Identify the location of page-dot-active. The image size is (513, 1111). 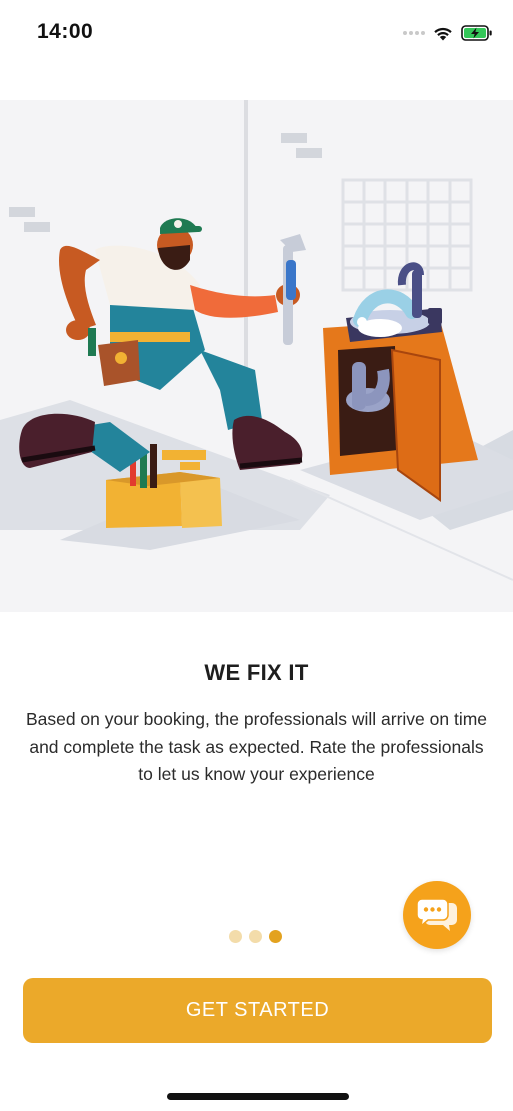
(275, 936).